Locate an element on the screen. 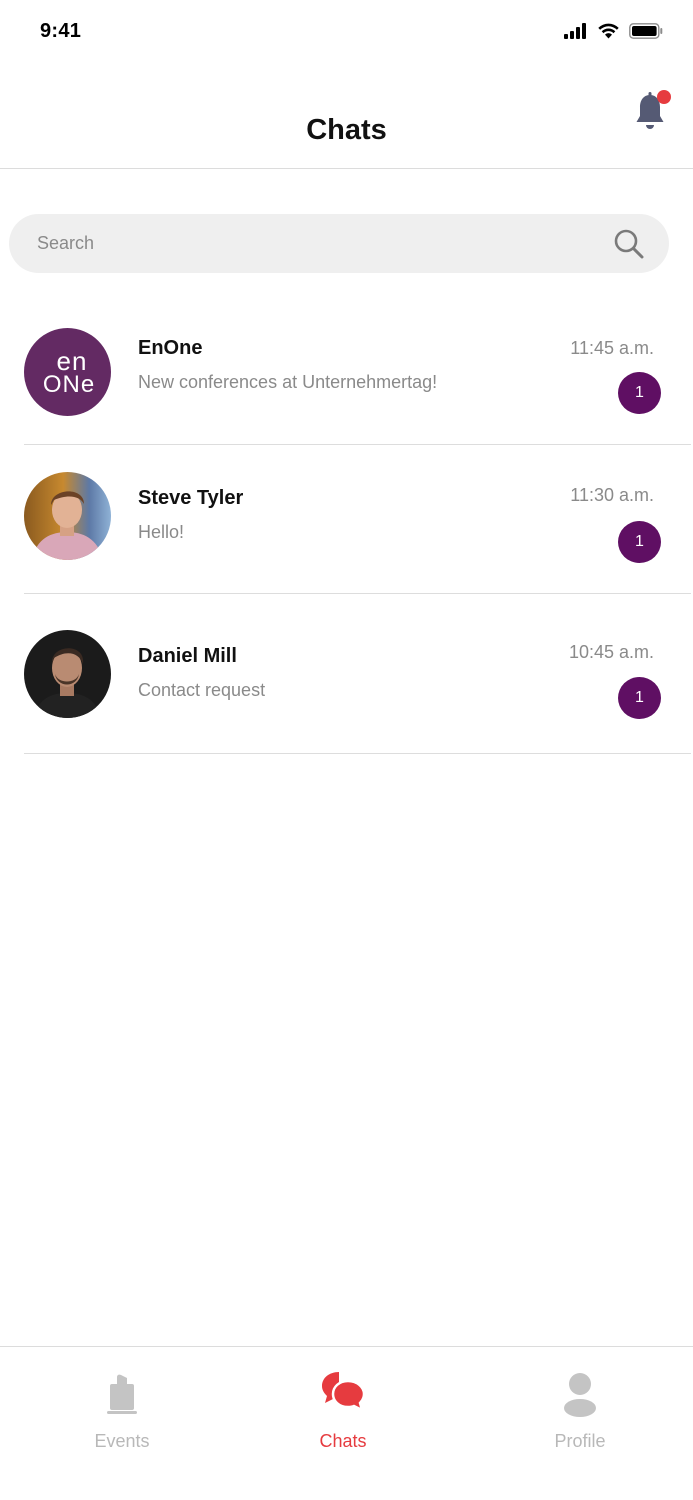  chat-name: EnOne is located at coordinates (170, 348).